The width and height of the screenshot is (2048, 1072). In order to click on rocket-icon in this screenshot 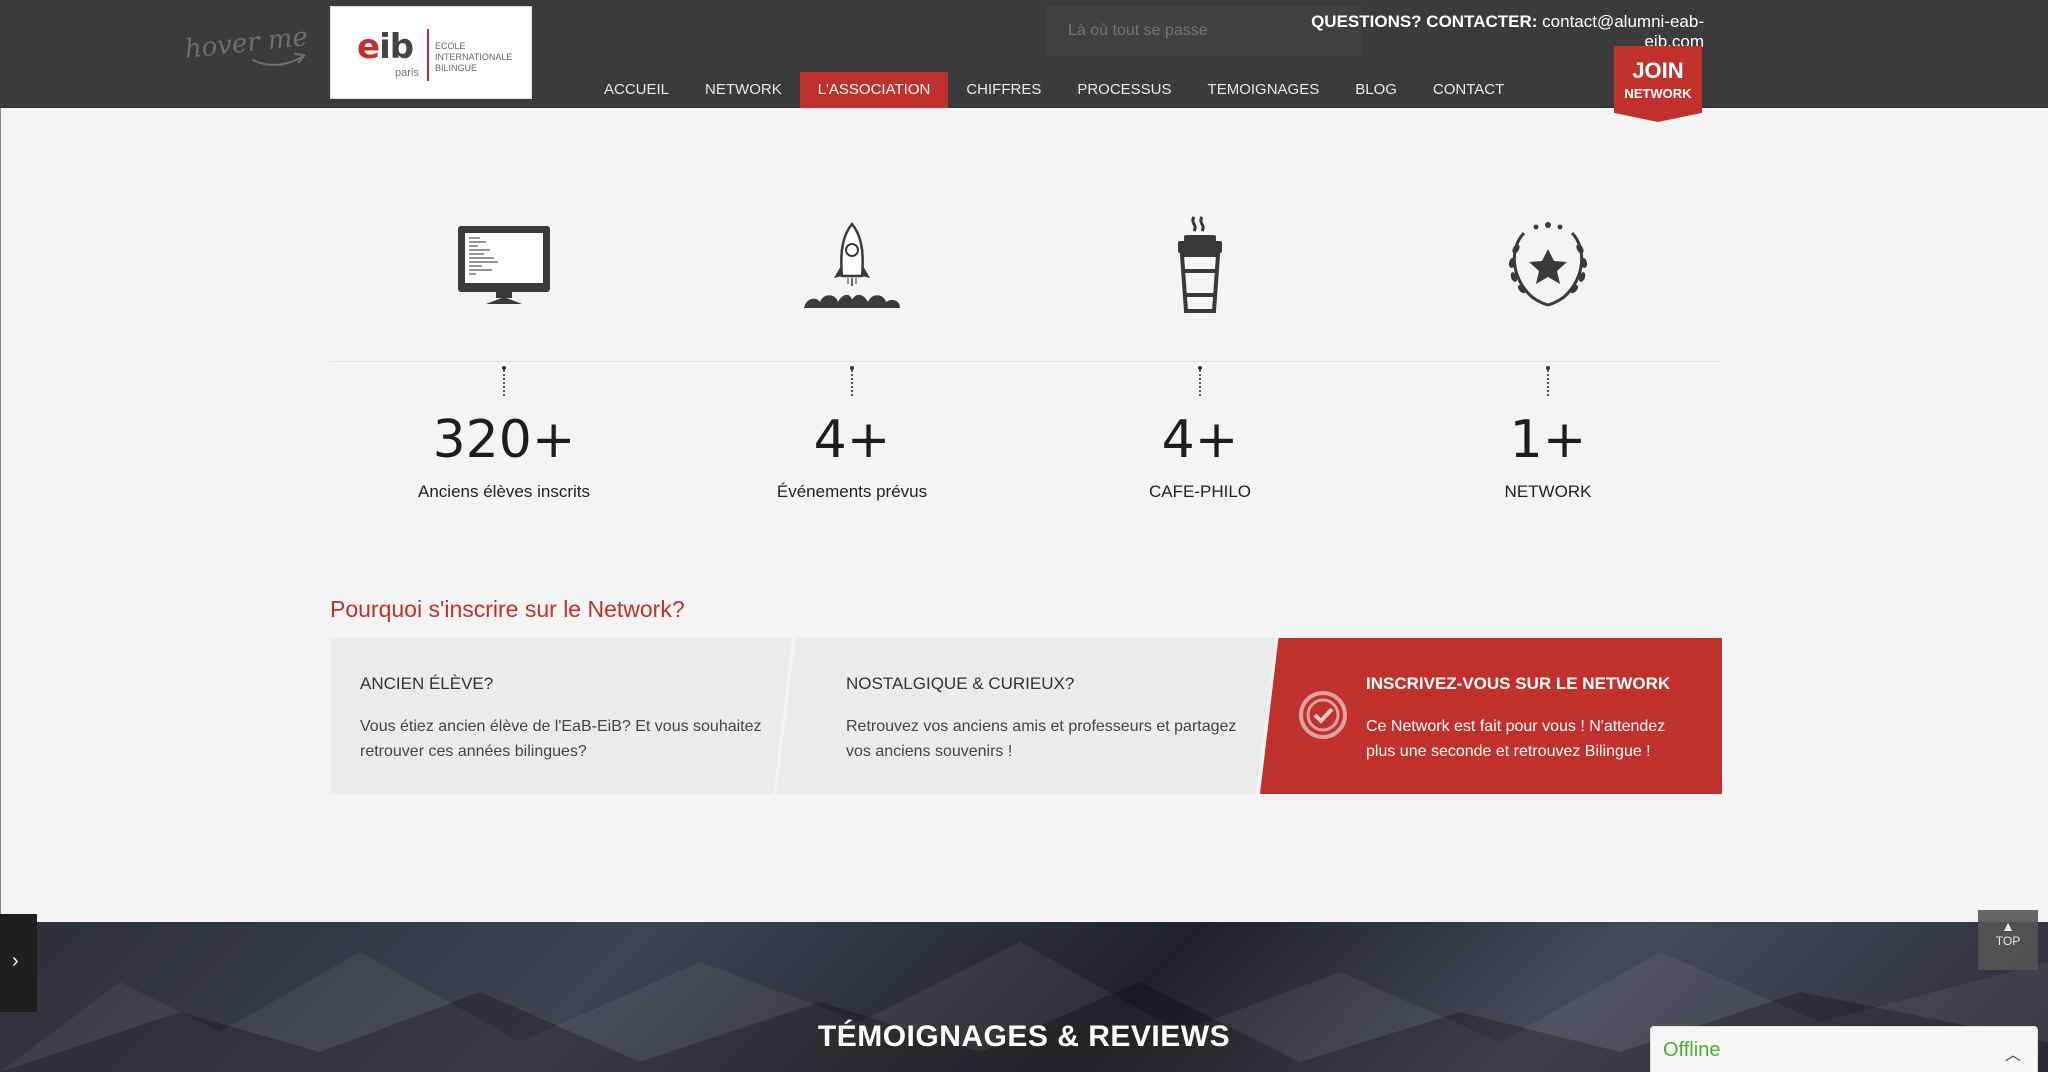, I will do `click(852, 265)`.